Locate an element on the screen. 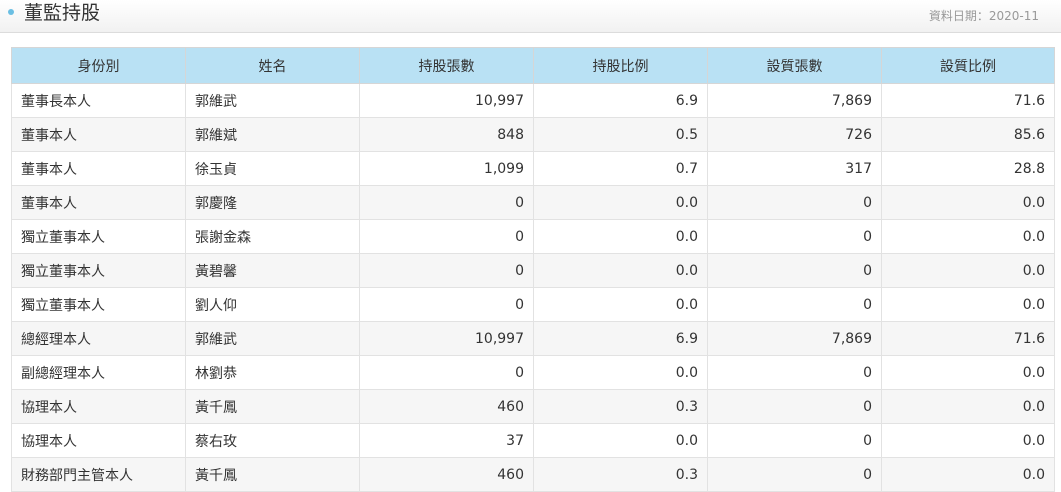  header-pledged-shares: 設質張數 is located at coordinates (794, 65).